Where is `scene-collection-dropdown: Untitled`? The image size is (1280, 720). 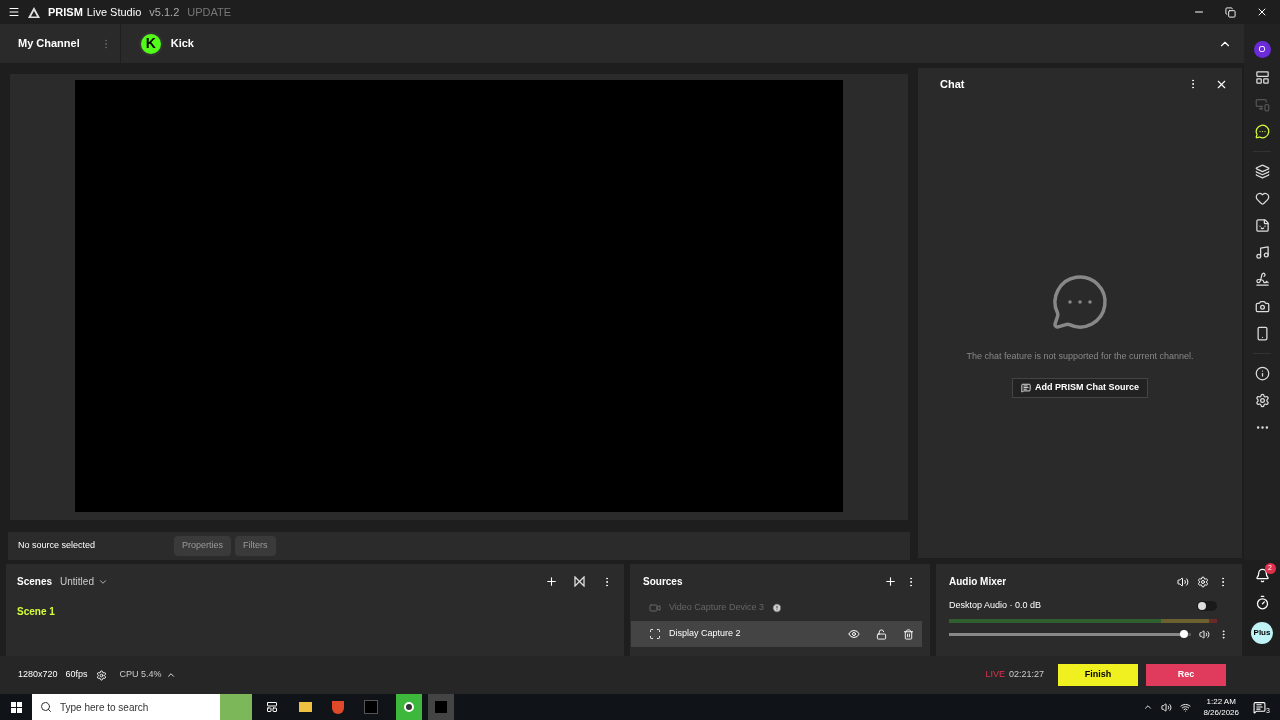
scene-collection-dropdown: Untitled is located at coordinates (84, 581).